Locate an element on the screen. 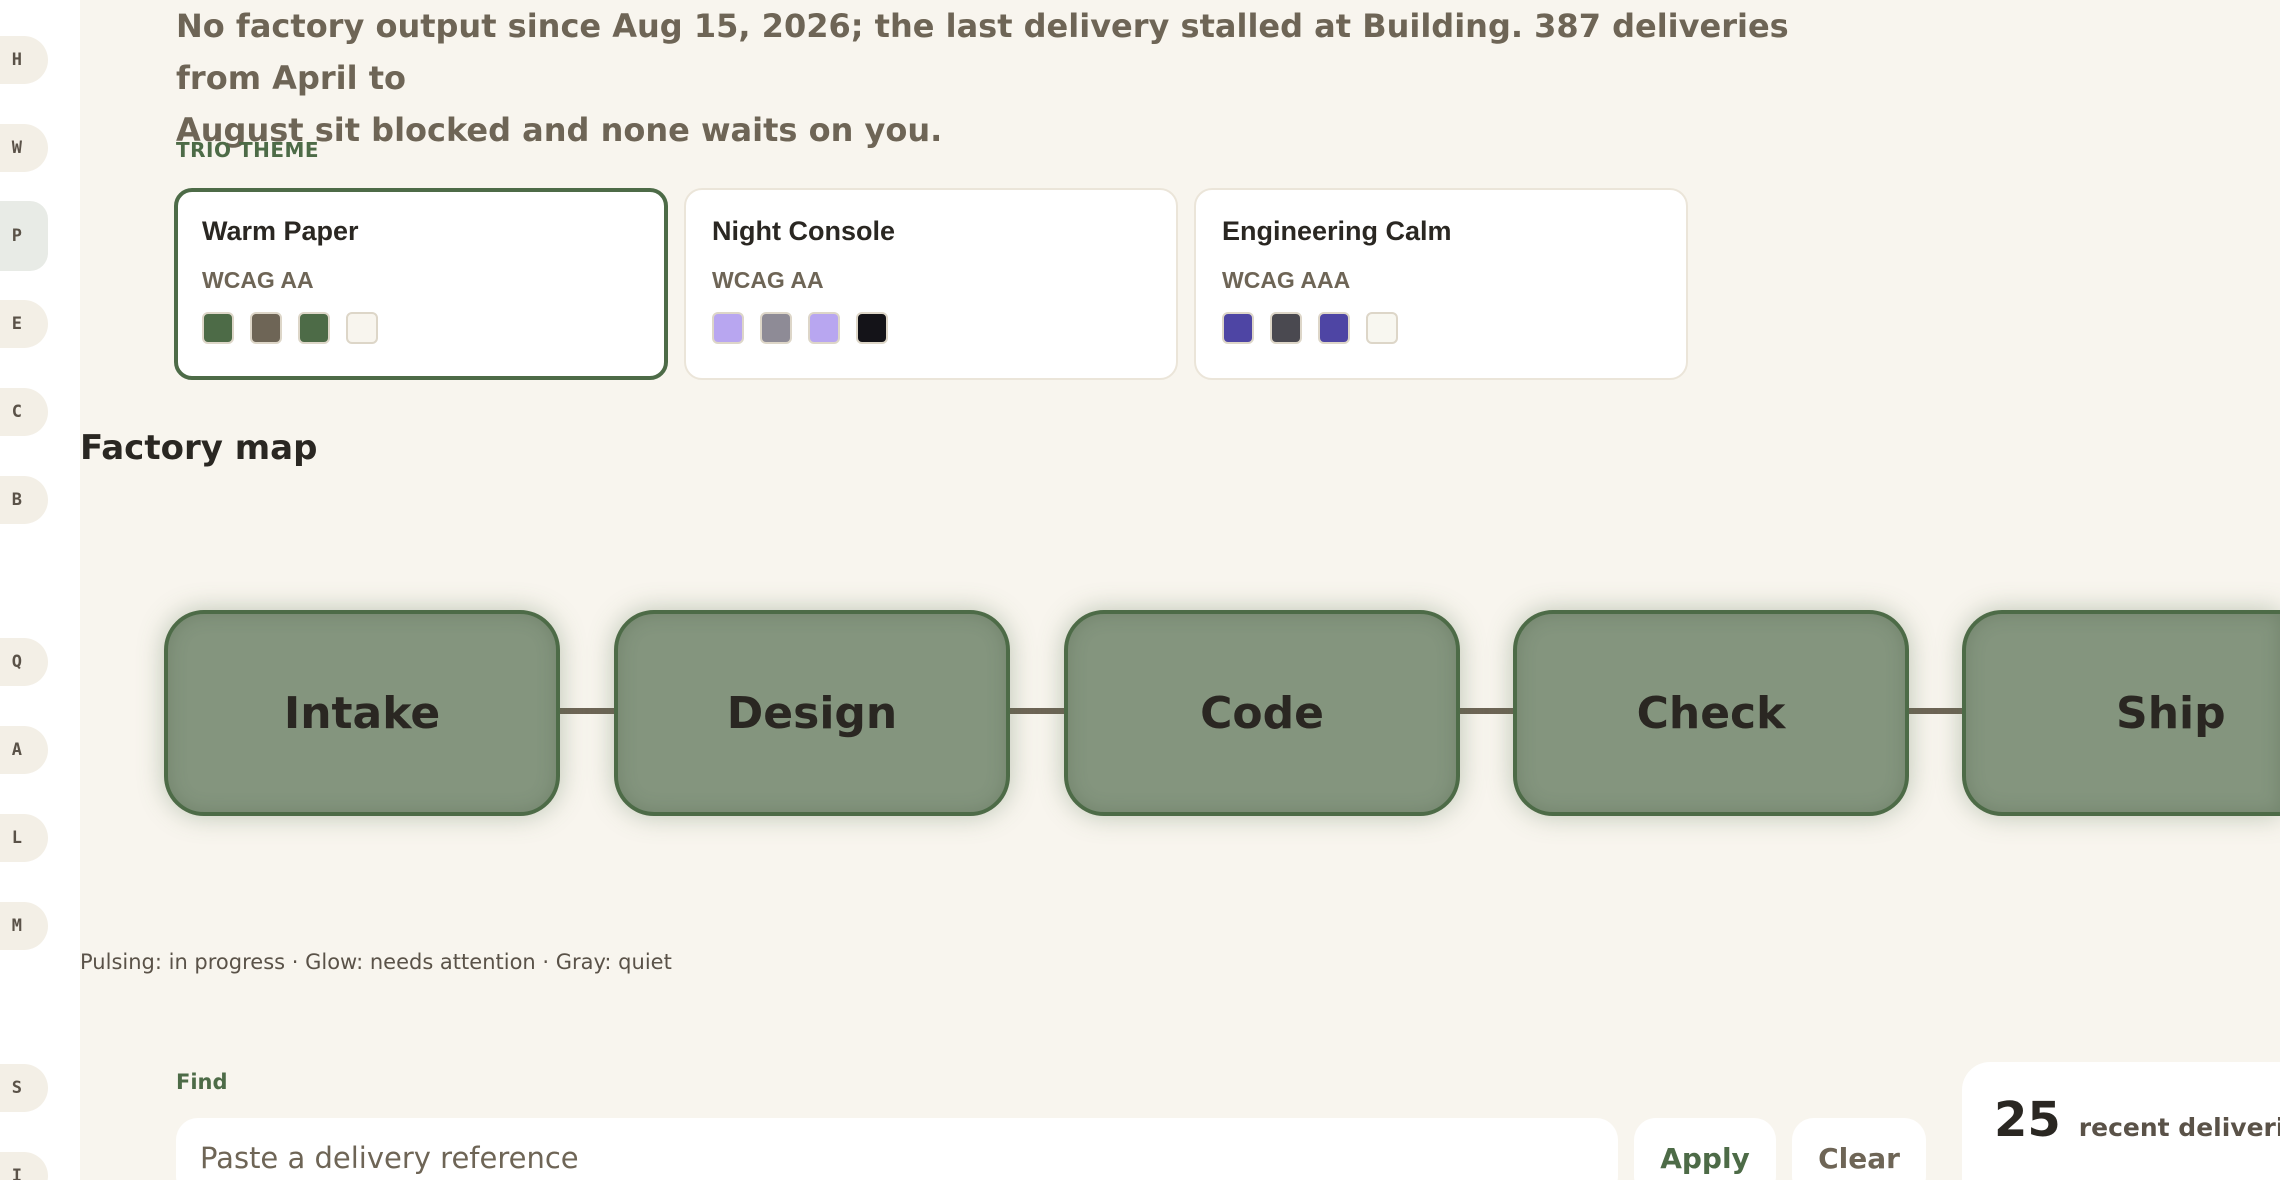 This screenshot has height=1180, width=2280. rail-item-w: W is located at coordinates (24, 148).